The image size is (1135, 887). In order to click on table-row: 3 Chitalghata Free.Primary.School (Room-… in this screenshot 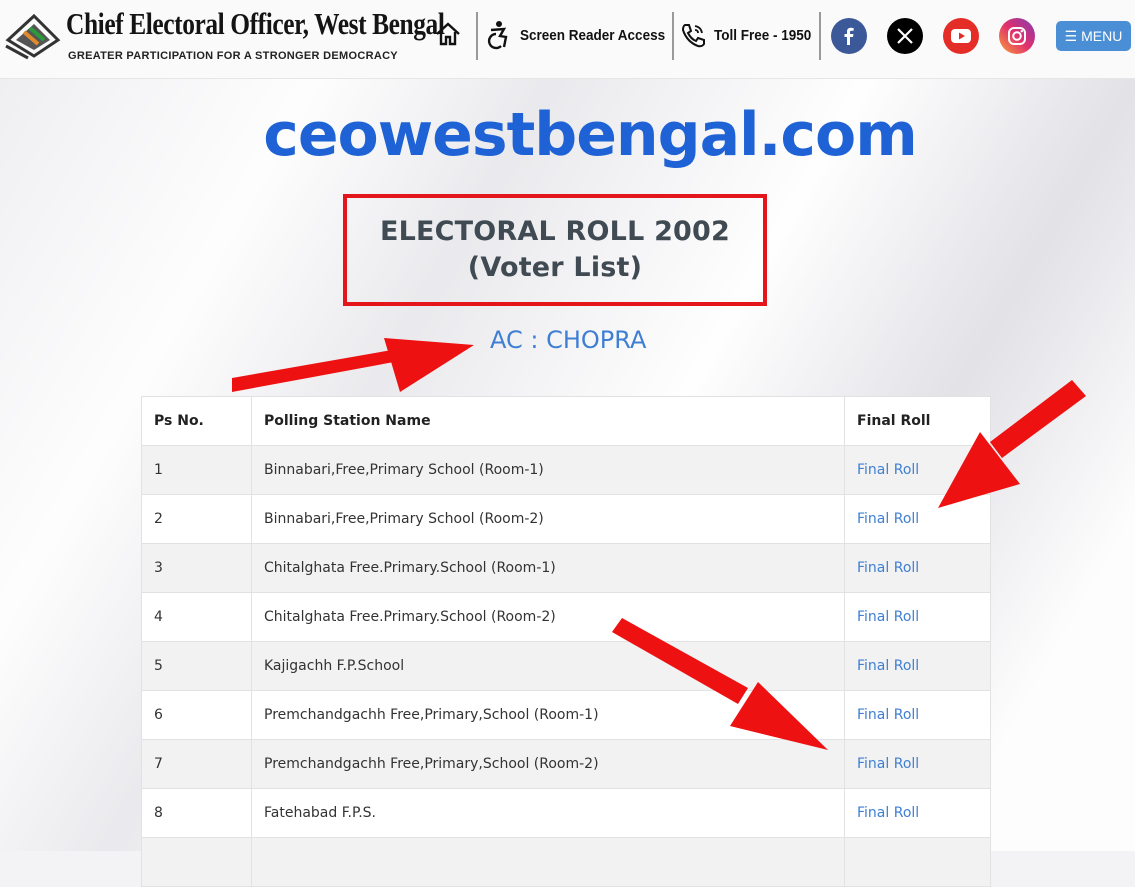, I will do `click(566, 568)`.